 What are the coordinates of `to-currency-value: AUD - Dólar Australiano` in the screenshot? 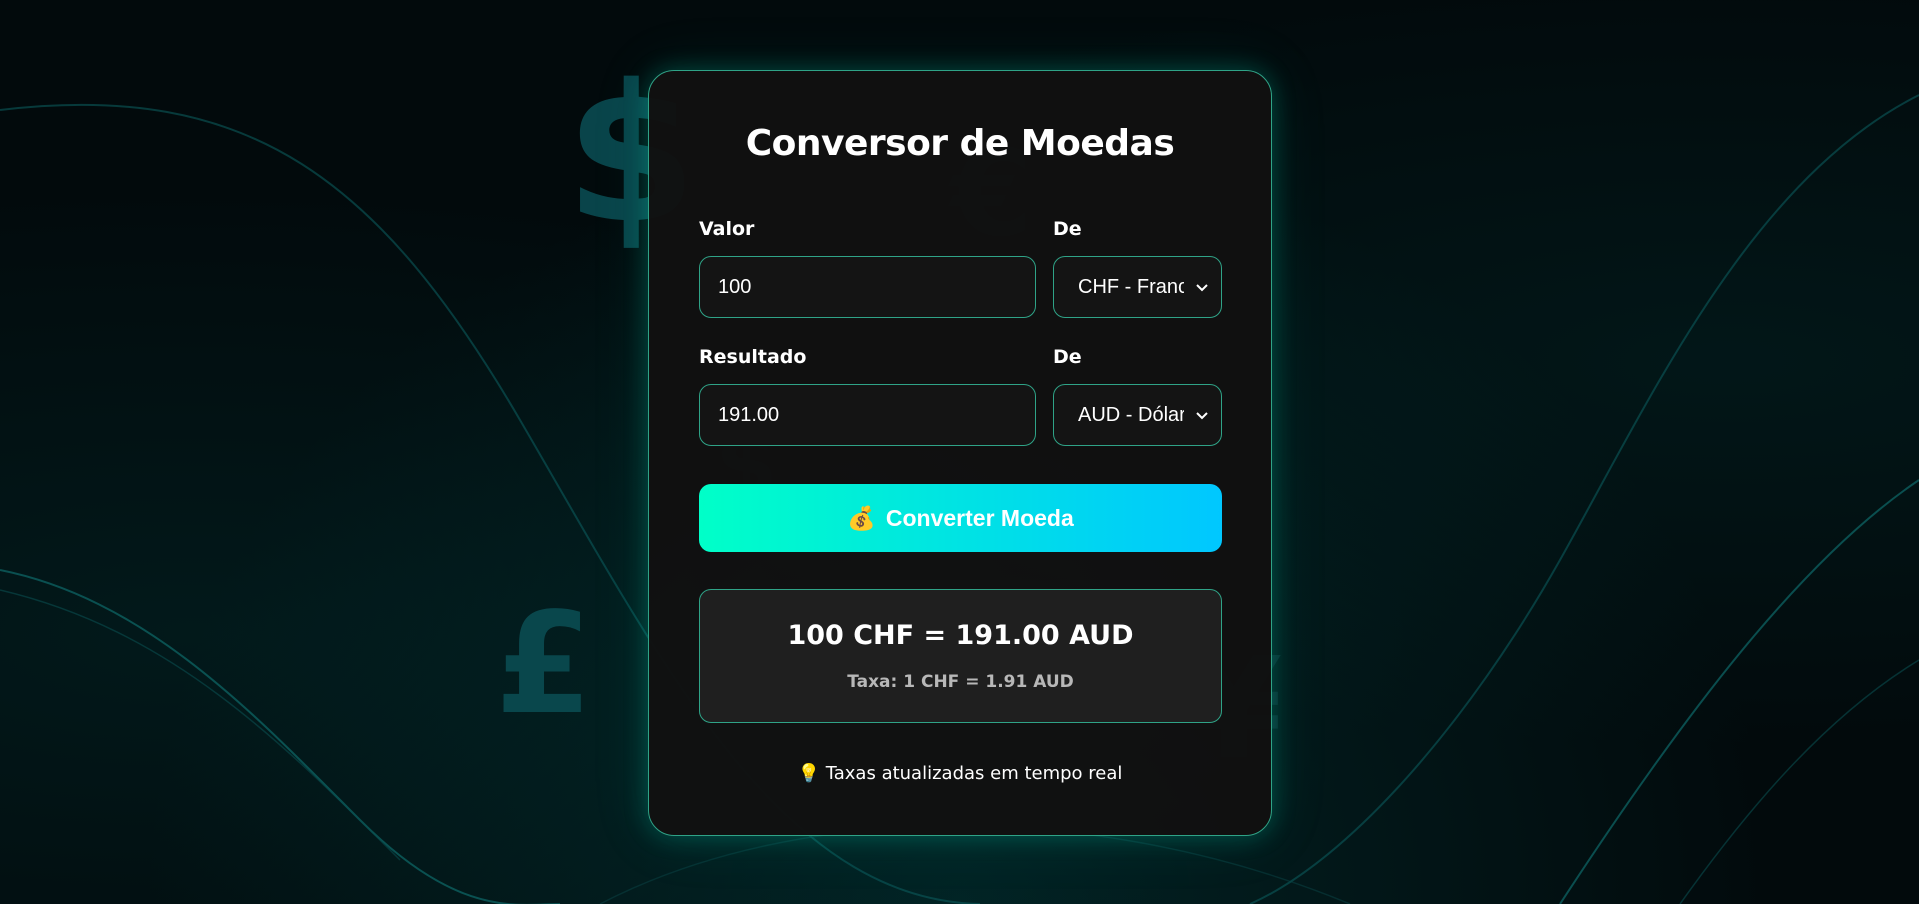 It's located at (1131, 414).